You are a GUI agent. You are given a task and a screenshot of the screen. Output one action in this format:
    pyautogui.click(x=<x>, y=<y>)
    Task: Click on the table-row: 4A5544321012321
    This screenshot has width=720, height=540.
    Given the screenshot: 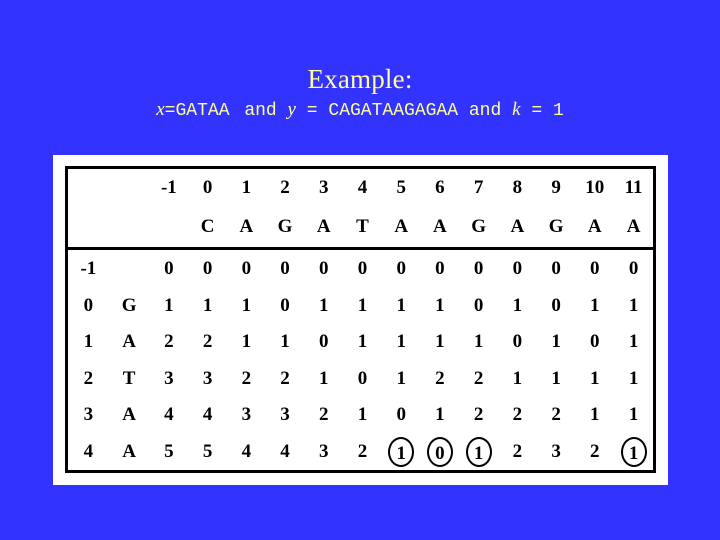 What is the action you would take?
    pyautogui.click(x=360, y=451)
    